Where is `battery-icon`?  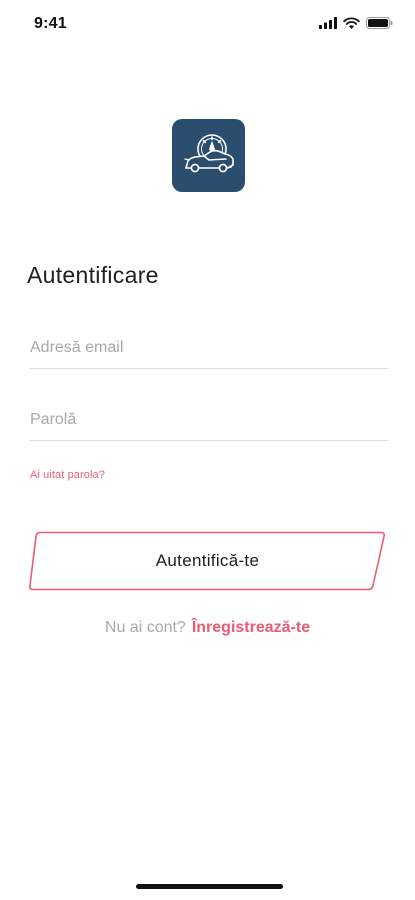 battery-icon is located at coordinates (379, 23).